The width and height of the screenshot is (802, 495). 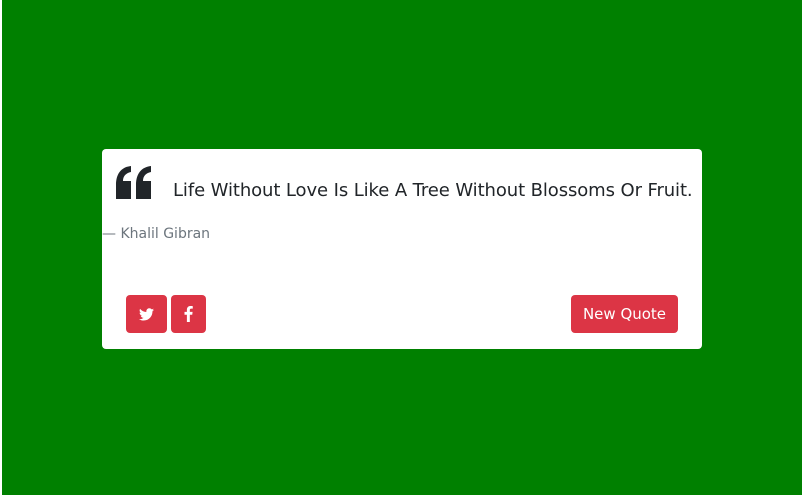 I want to click on twitter-icon, so click(x=146, y=314).